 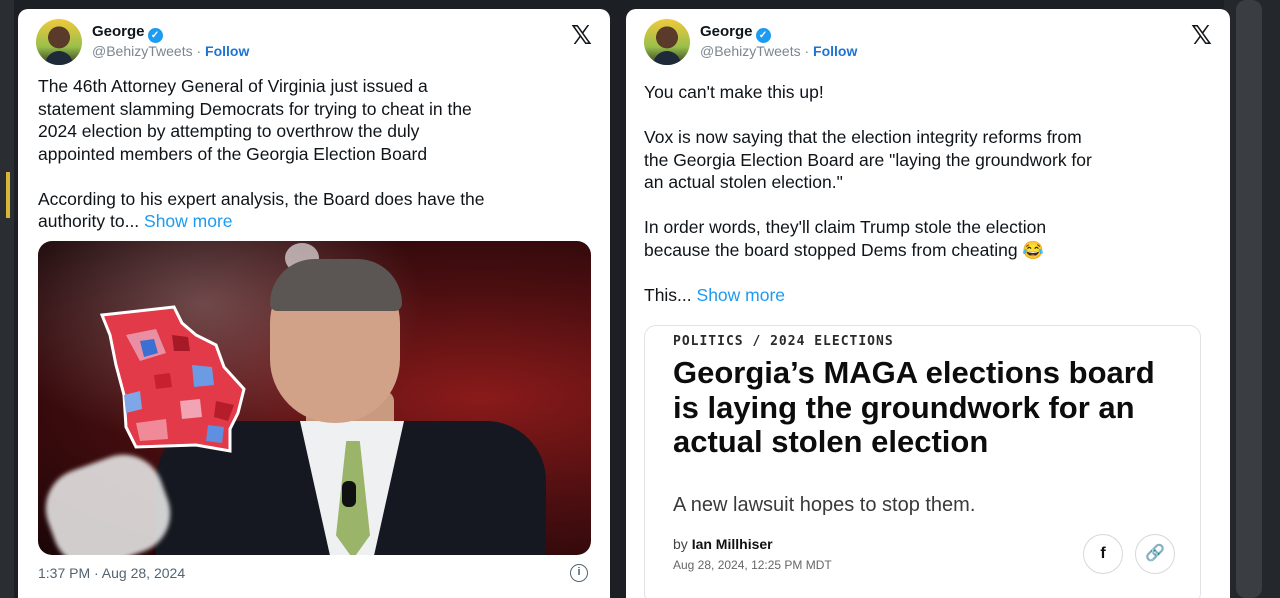 I want to click on facebook-share-icon: f, so click(x=1103, y=554).